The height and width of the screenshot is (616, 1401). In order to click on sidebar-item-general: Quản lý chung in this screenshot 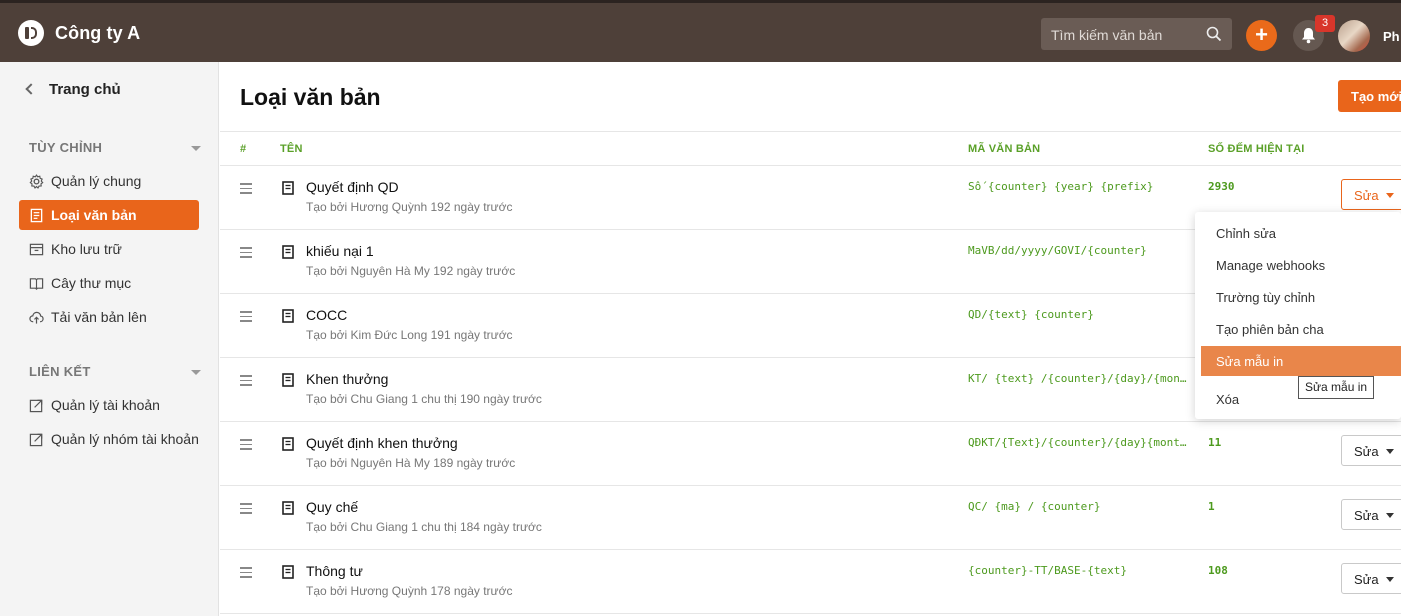, I will do `click(109, 181)`.